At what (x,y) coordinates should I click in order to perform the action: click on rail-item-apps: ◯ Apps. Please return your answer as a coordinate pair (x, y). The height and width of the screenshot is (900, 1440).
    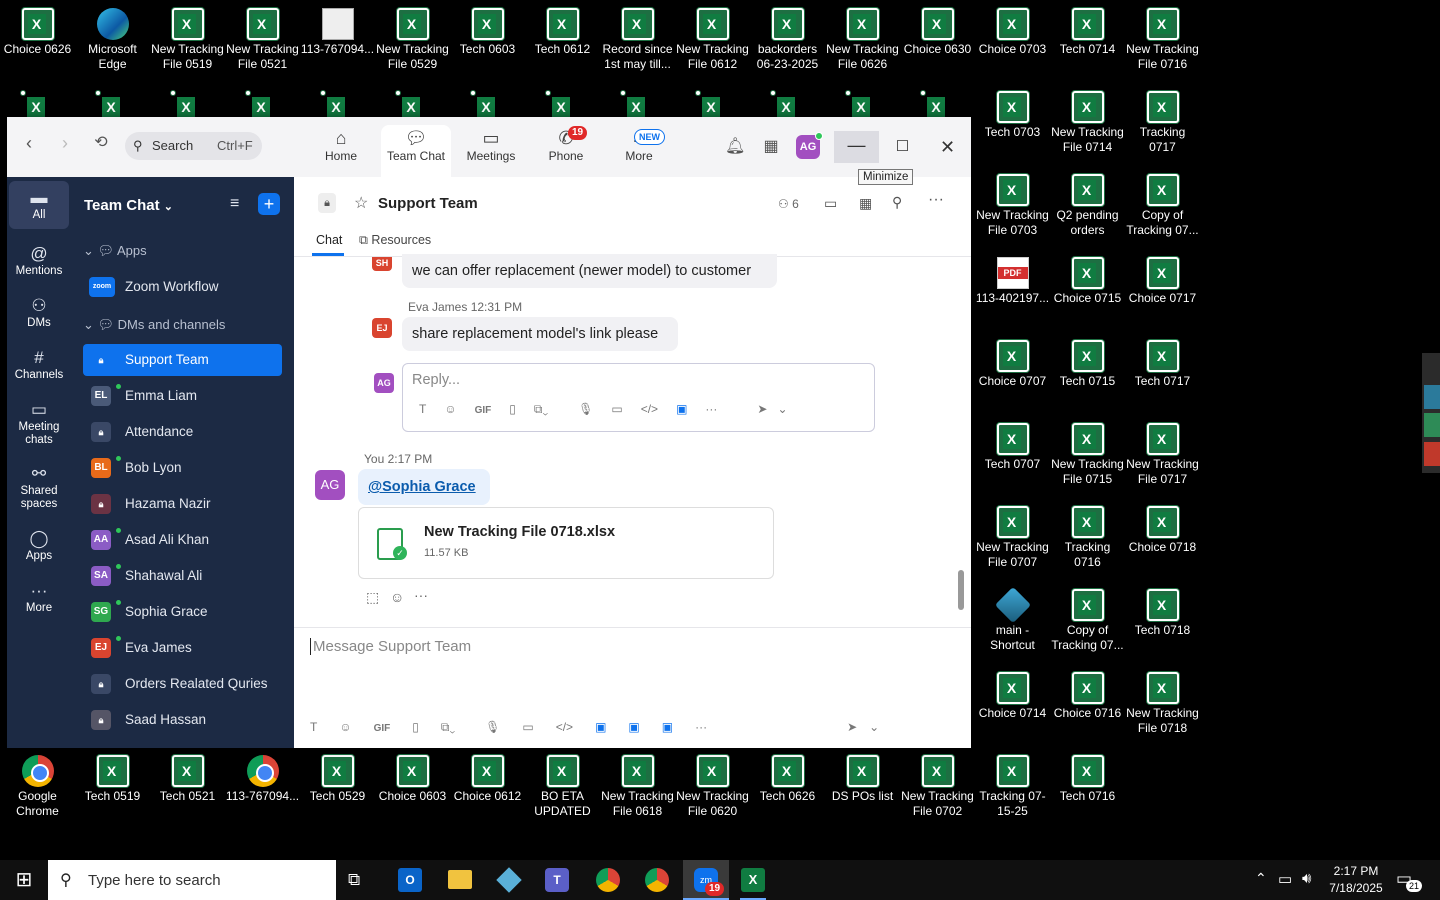
    Looking at the image, I should click on (39, 542).